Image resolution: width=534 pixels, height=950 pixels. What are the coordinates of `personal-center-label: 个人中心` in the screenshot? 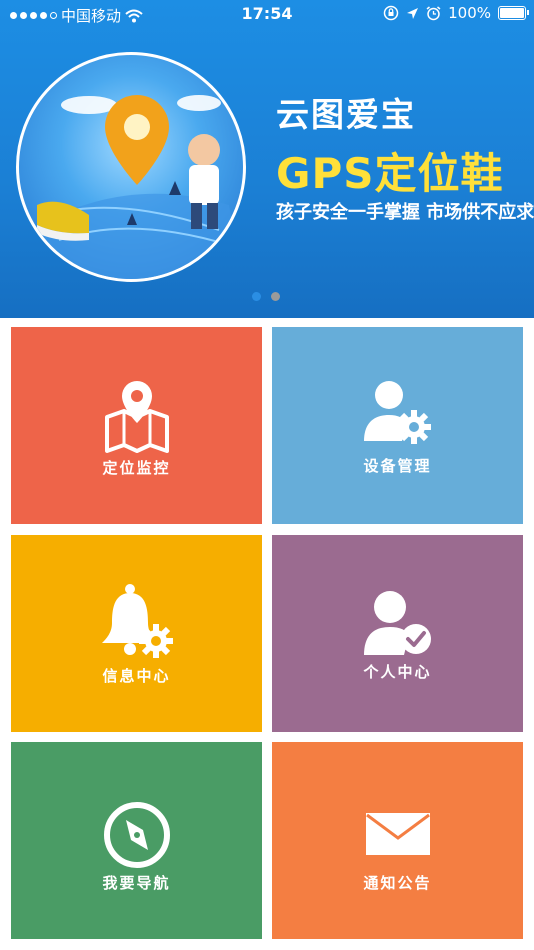 It's located at (397, 672).